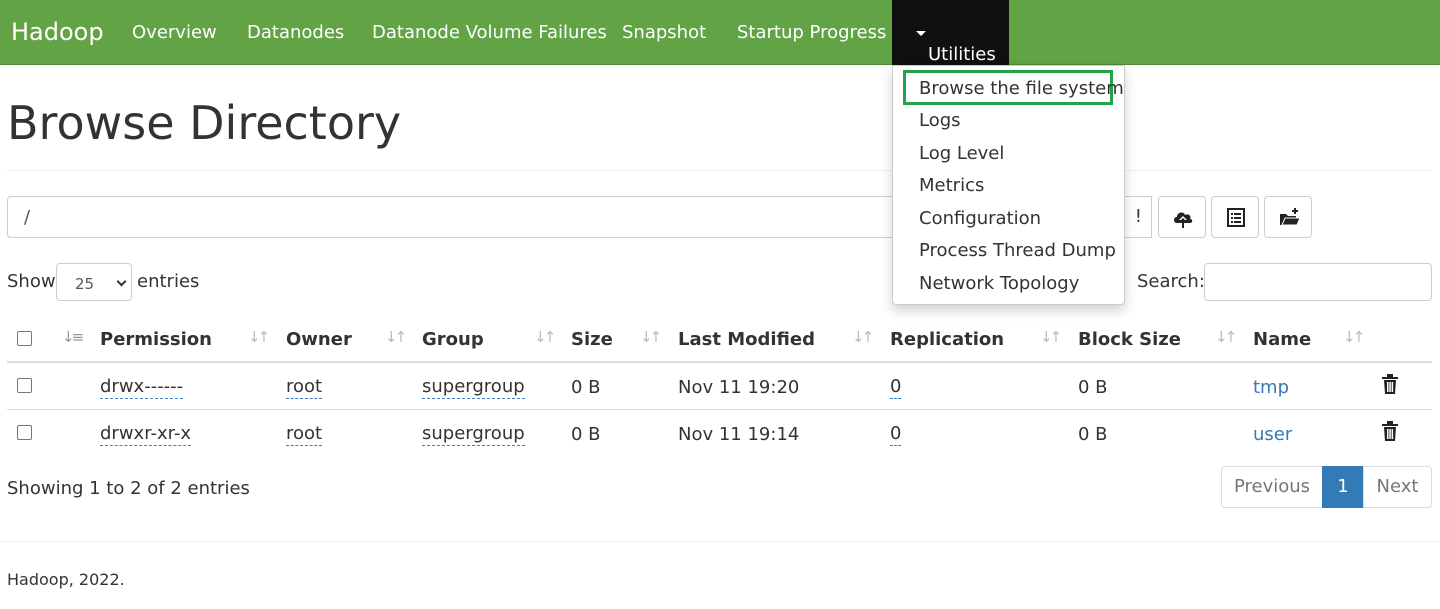 The width and height of the screenshot is (1440, 609). What do you see at coordinates (947, 339) in the screenshot?
I see `column-header-replication: Replication` at bounding box center [947, 339].